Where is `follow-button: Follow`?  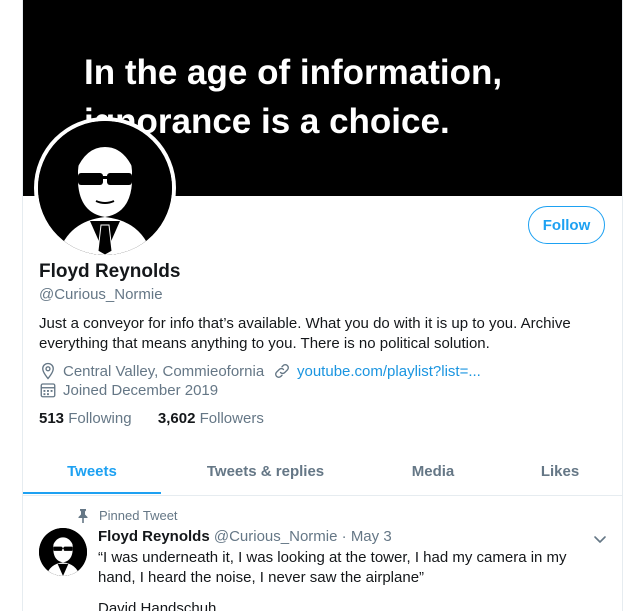 follow-button: Follow is located at coordinates (566, 225).